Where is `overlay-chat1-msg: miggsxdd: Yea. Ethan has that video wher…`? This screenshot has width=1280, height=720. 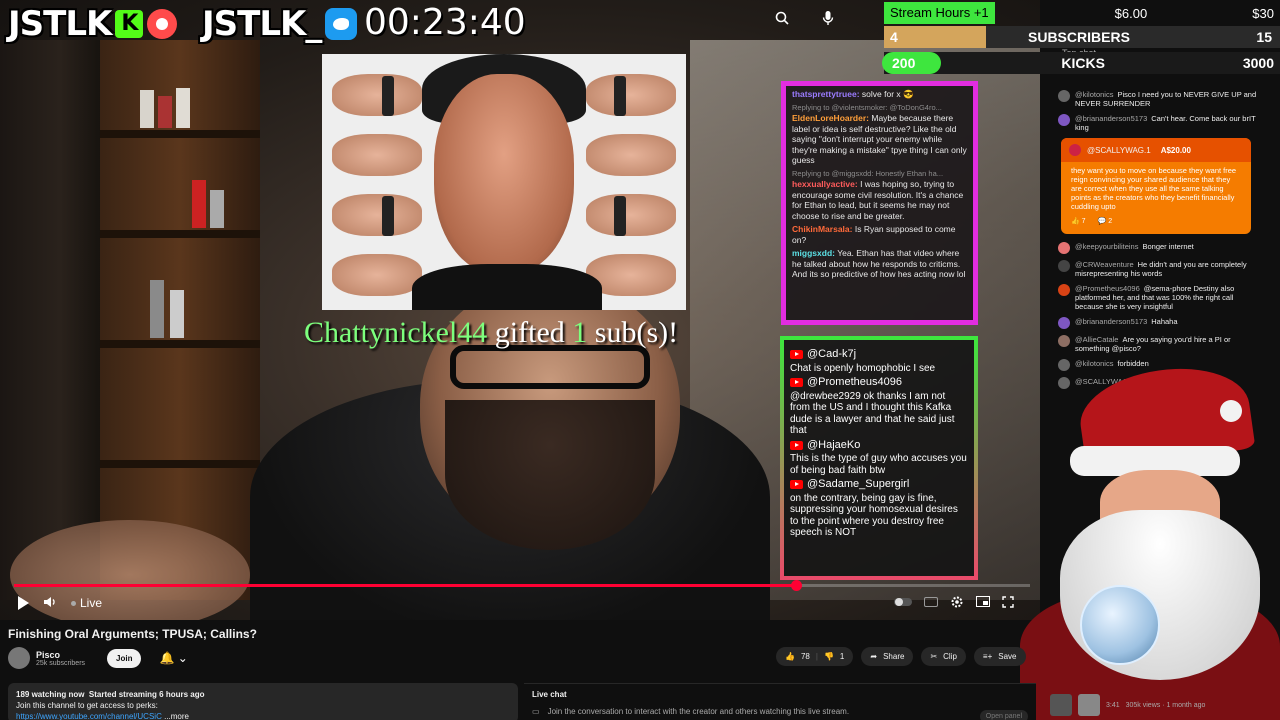
overlay-chat1-msg: miggsxdd: Yea. Ethan has that video wher… is located at coordinates (879, 263).